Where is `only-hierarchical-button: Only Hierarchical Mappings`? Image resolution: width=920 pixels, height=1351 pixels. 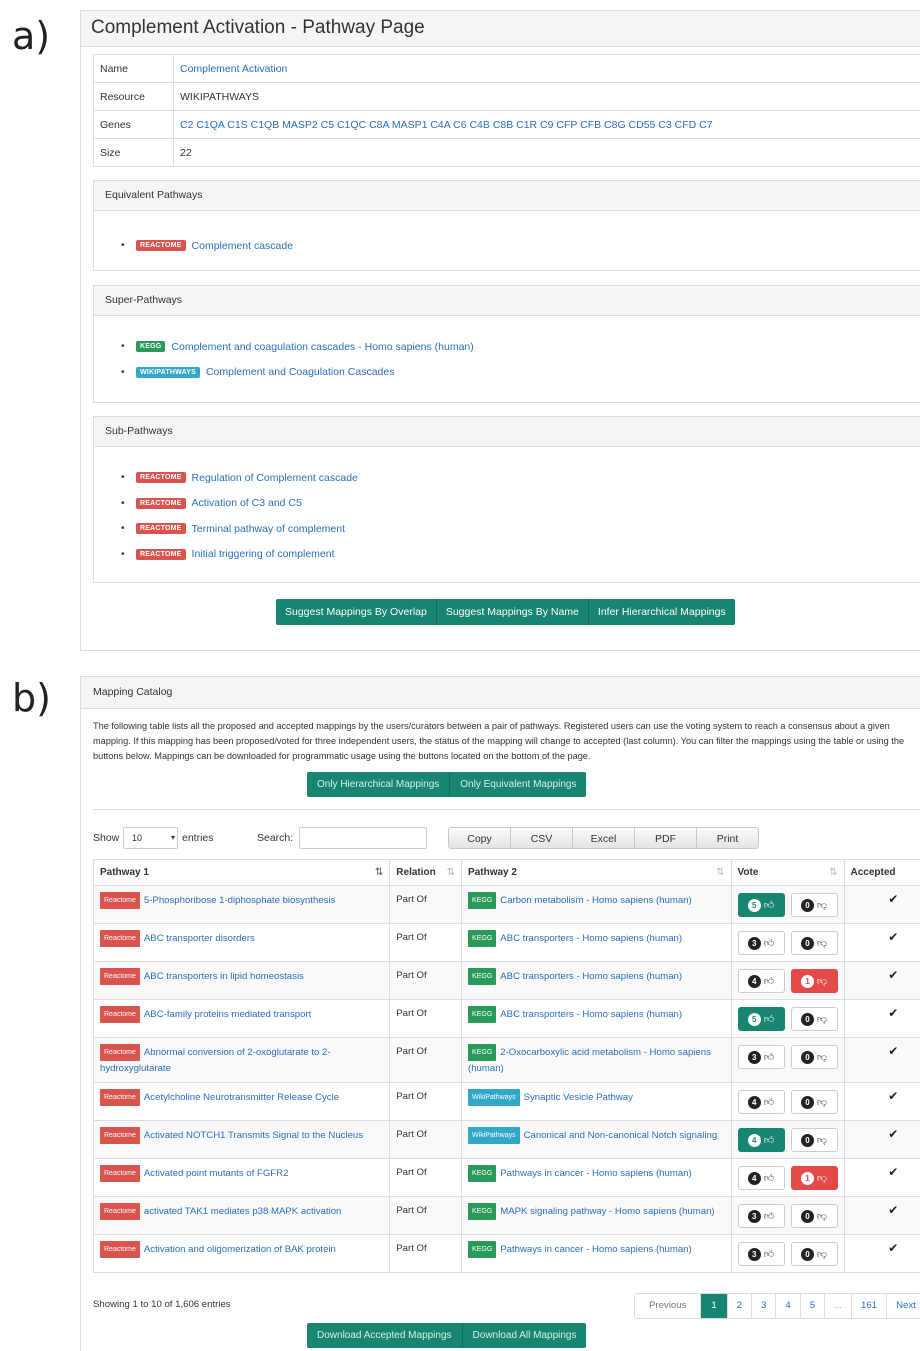 only-hierarchical-button: Only Hierarchical Mappings is located at coordinates (379, 784).